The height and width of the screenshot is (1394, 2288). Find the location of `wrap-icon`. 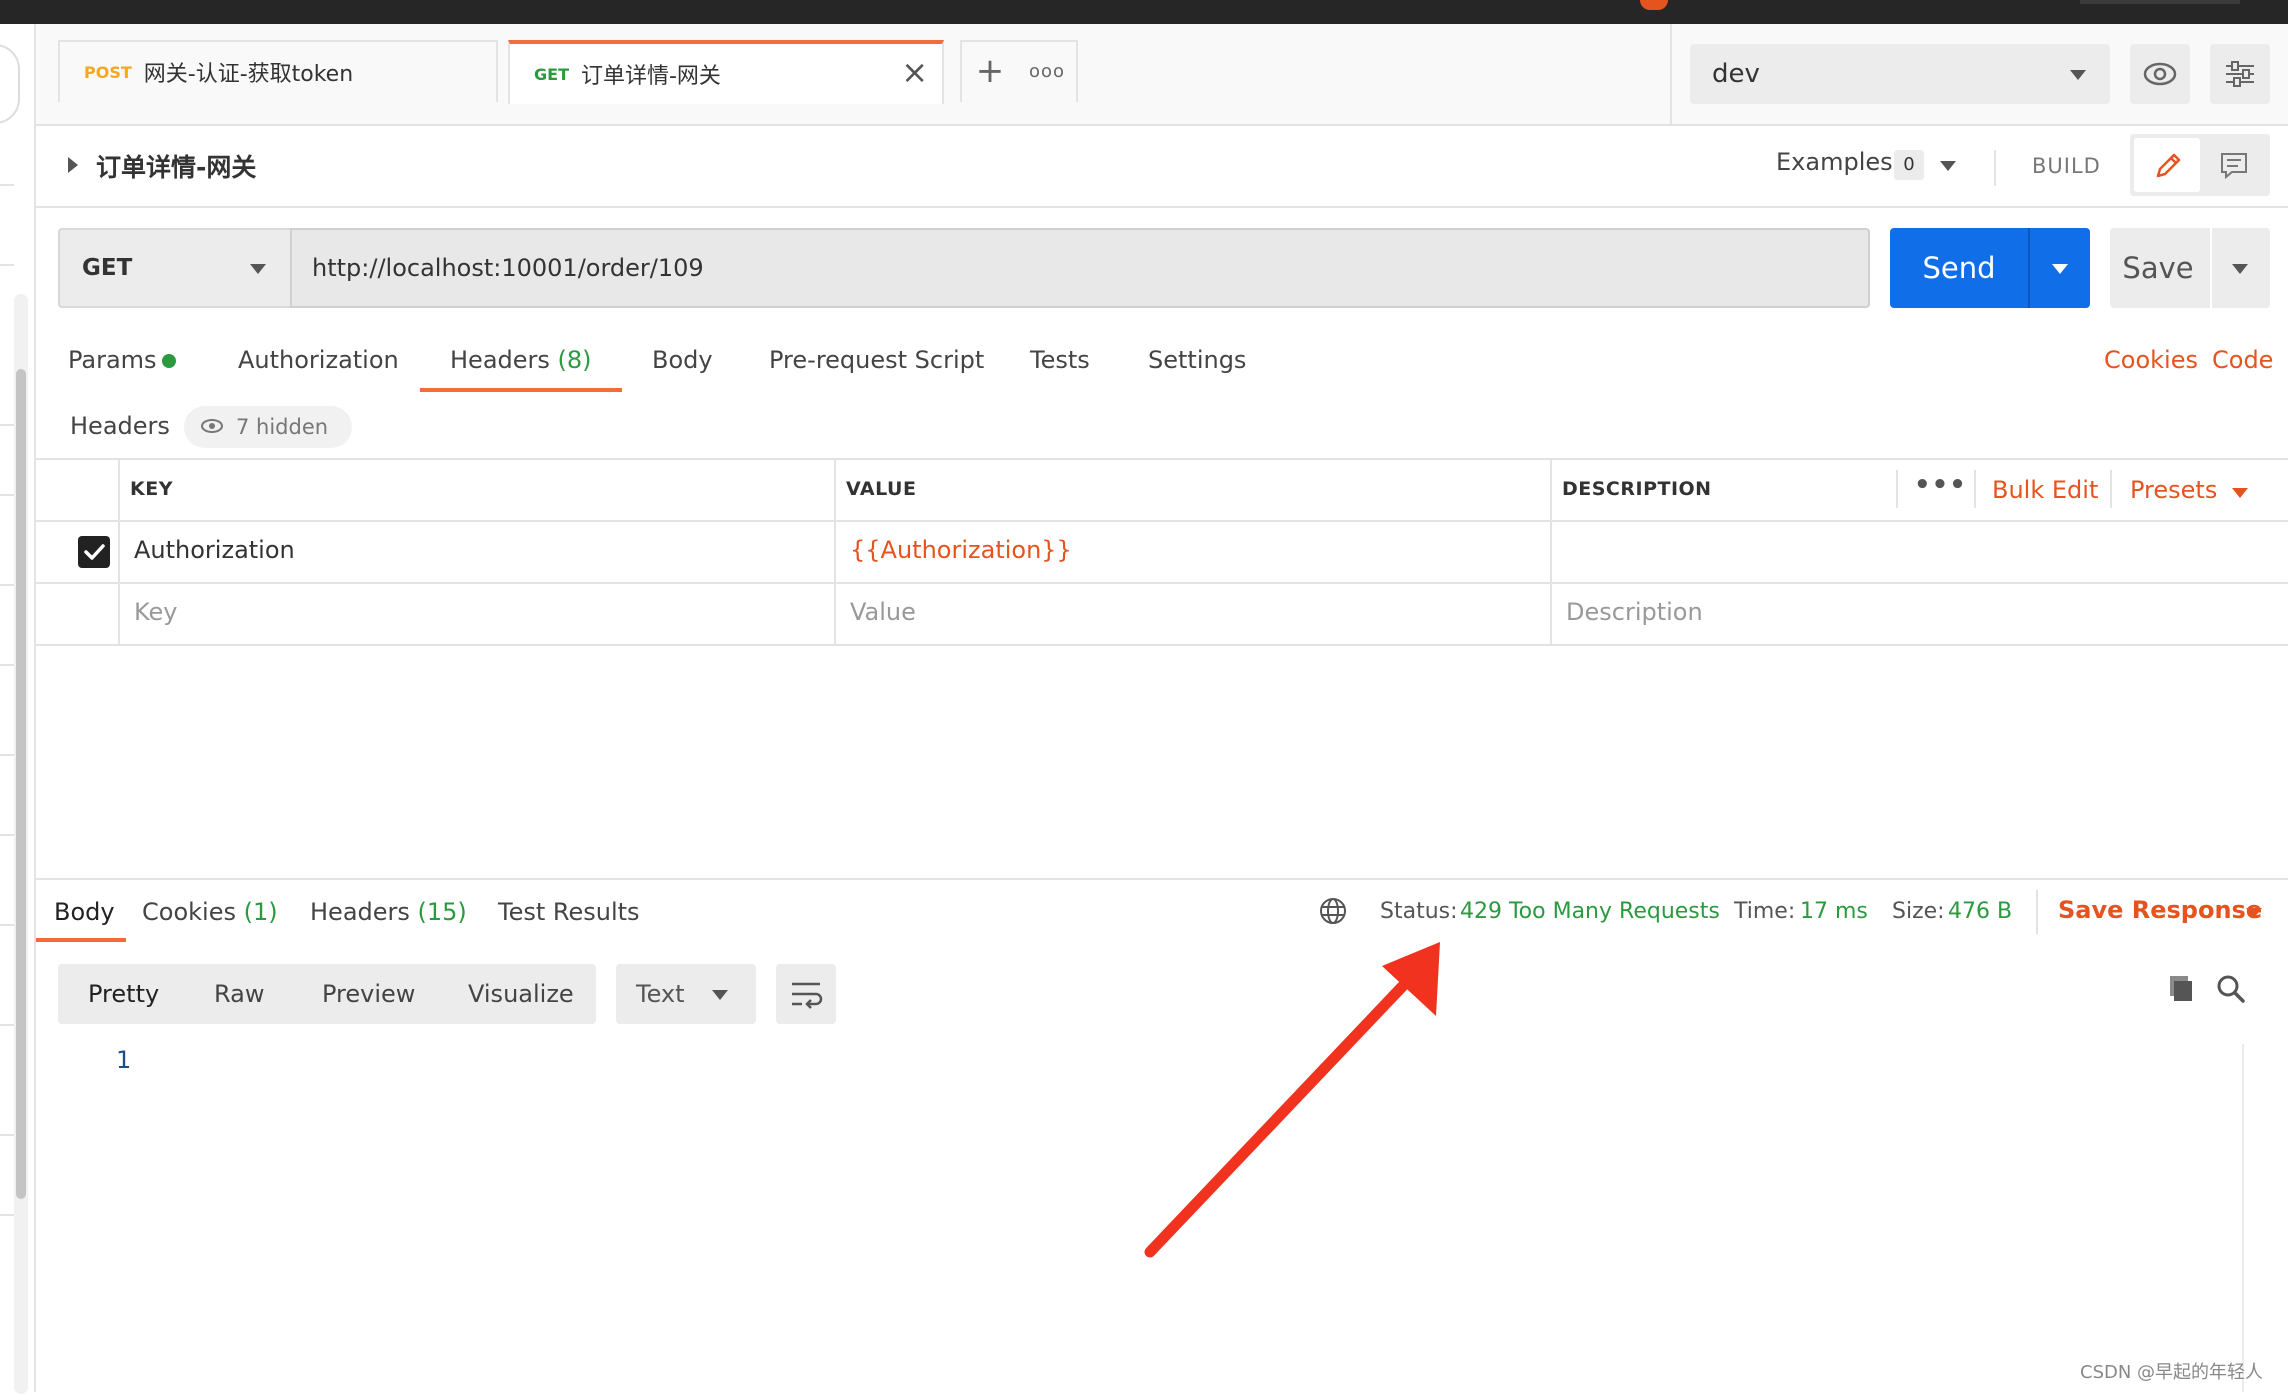

wrap-icon is located at coordinates (807, 995).